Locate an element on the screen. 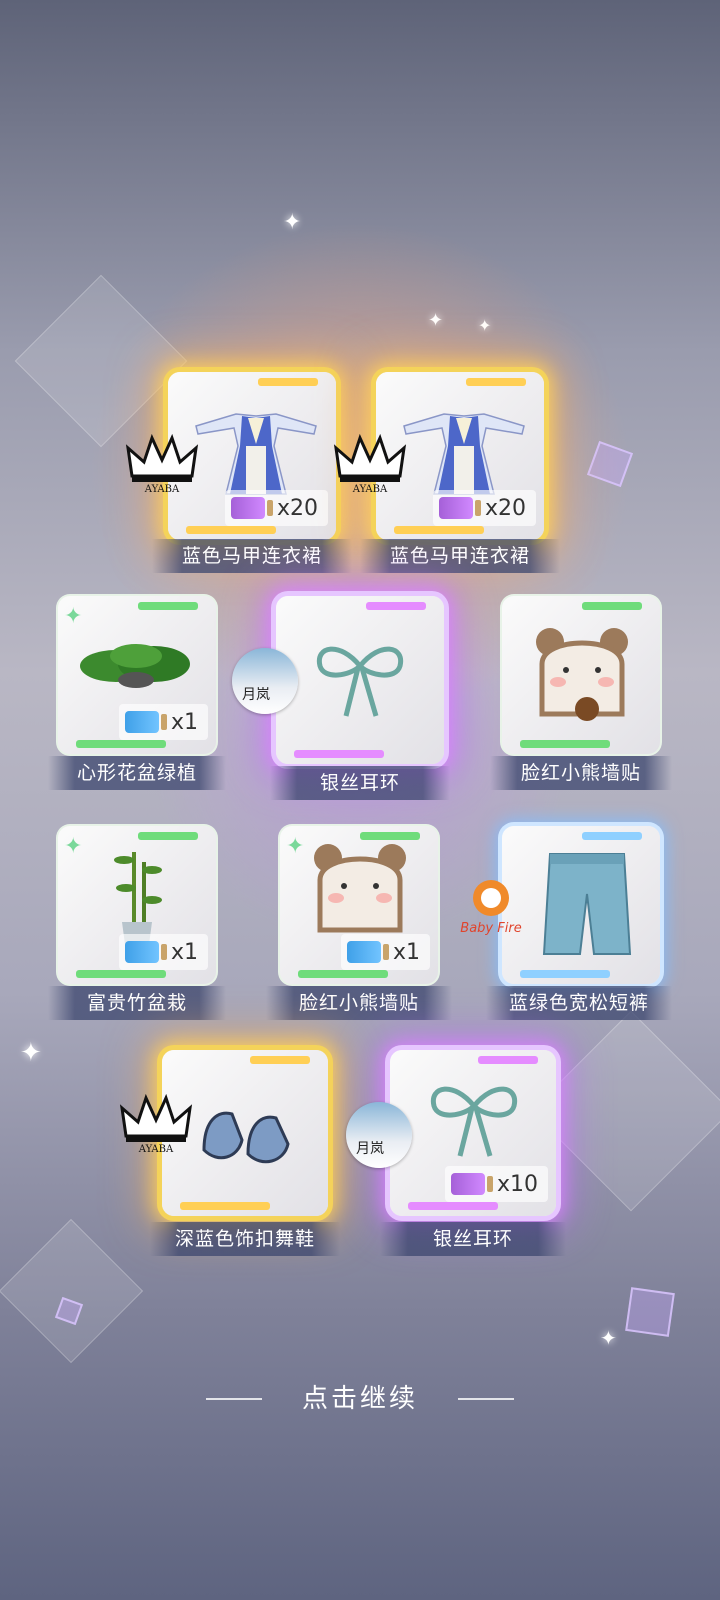  item-quantity: x10 is located at coordinates (517, 1184).